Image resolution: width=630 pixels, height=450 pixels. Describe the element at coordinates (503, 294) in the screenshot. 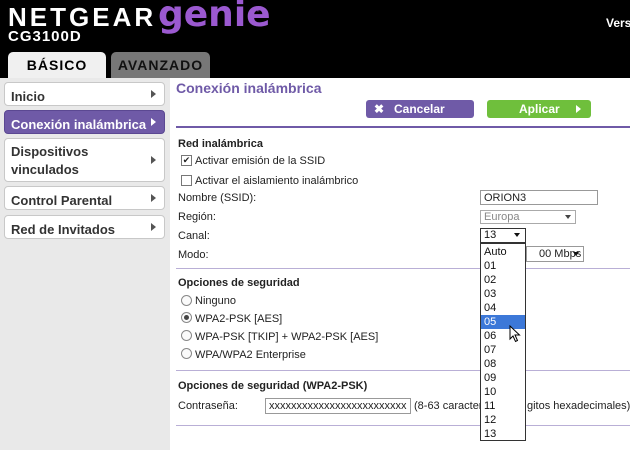

I see `channel-option: 03` at that location.